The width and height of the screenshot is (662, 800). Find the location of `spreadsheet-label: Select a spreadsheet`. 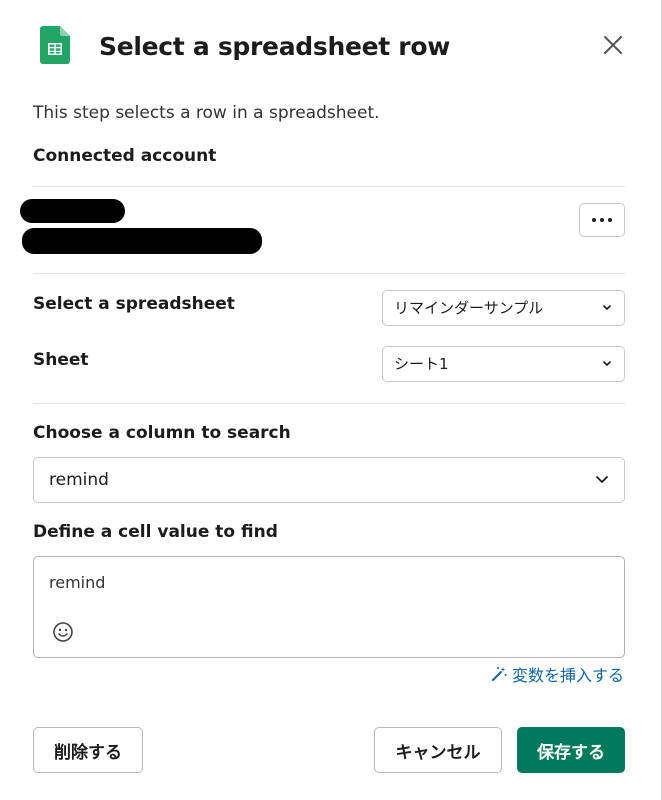

spreadsheet-label: Select a spreadsheet is located at coordinates (134, 304).